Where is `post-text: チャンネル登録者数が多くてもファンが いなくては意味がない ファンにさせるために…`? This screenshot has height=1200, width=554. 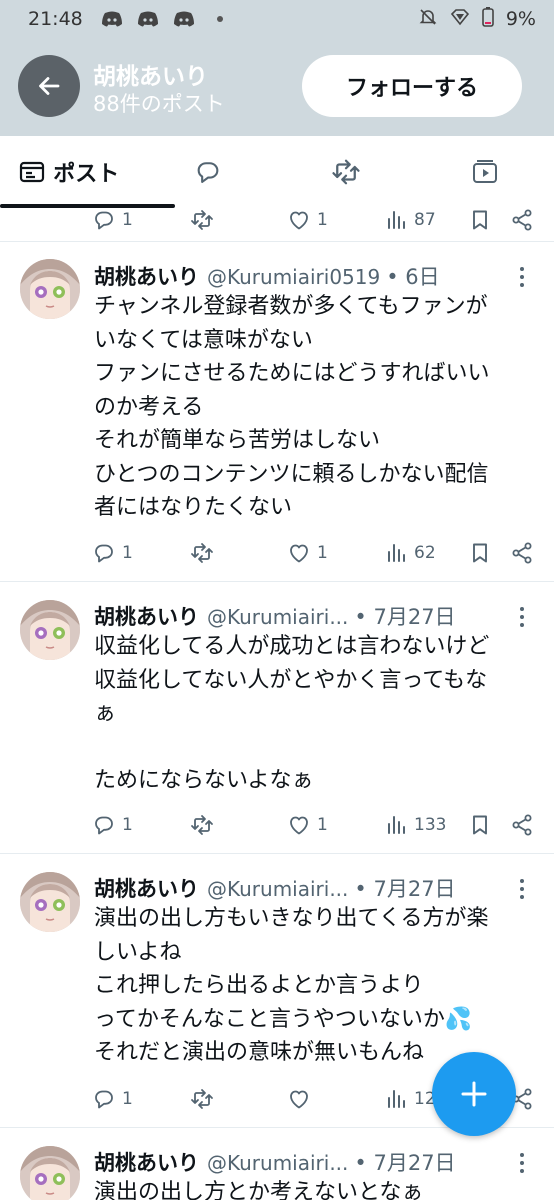 post-text: チャンネル登録者数が多くてもファンが いなくては意味がない ファンにさせるために… is located at coordinates (292, 407).